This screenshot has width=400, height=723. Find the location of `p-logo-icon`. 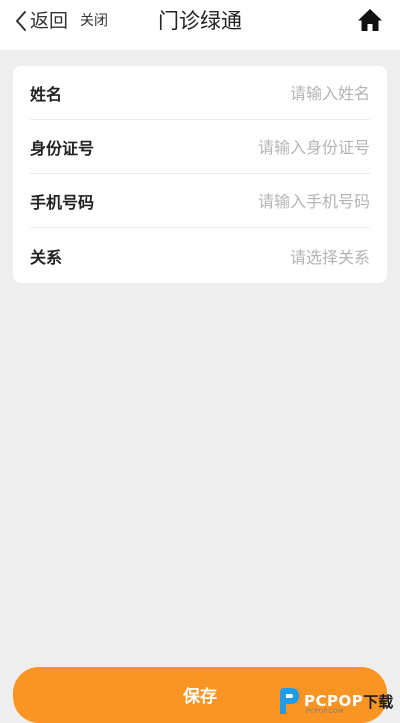

p-logo-icon is located at coordinates (289, 701).